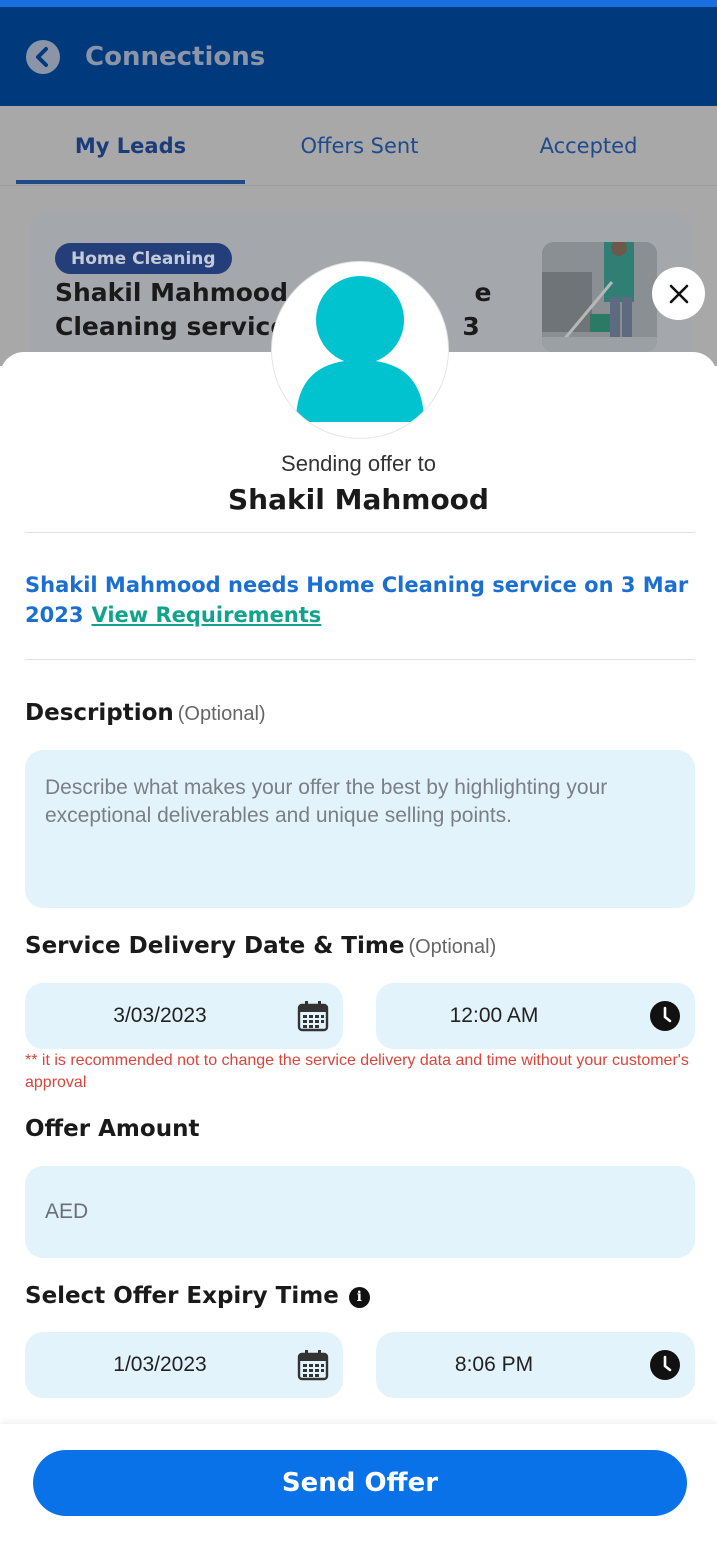 This screenshot has height=1541, width=717. I want to click on expiry-time-field: 8:06 PM, so click(535, 1365).